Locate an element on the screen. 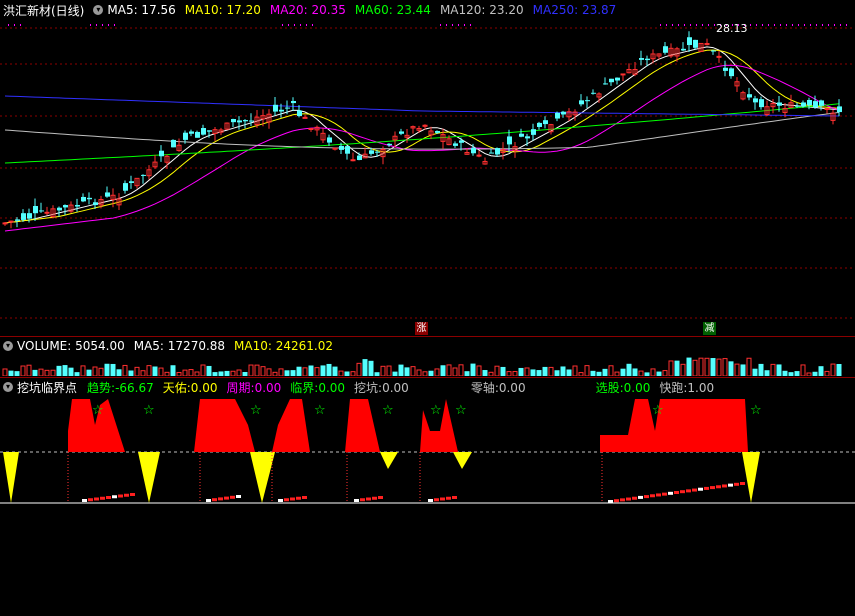 The width and height of the screenshot is (855, 616). ma250-label: MA250: 23.87 is located at coordinates (574, 10).